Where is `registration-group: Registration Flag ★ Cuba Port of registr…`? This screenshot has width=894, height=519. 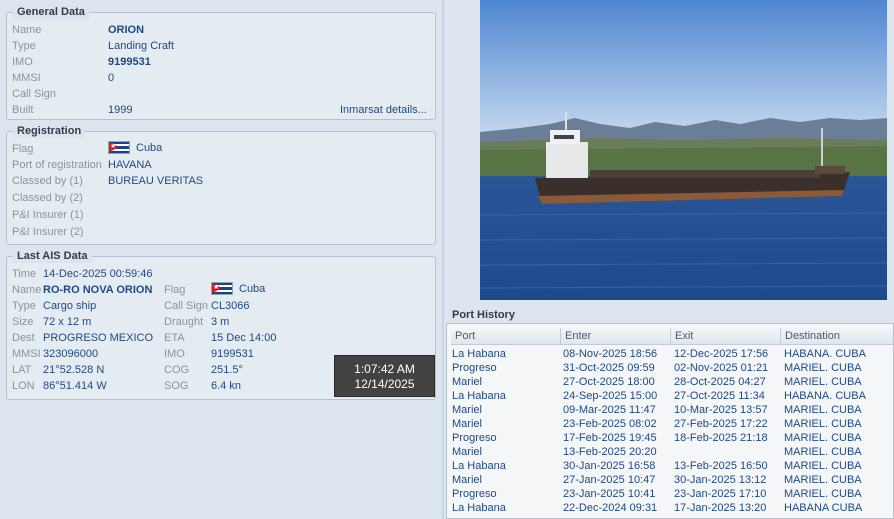
registration-group: Registration Flag ★ Cuba Port of registr… is located at coordinates (221, 184).